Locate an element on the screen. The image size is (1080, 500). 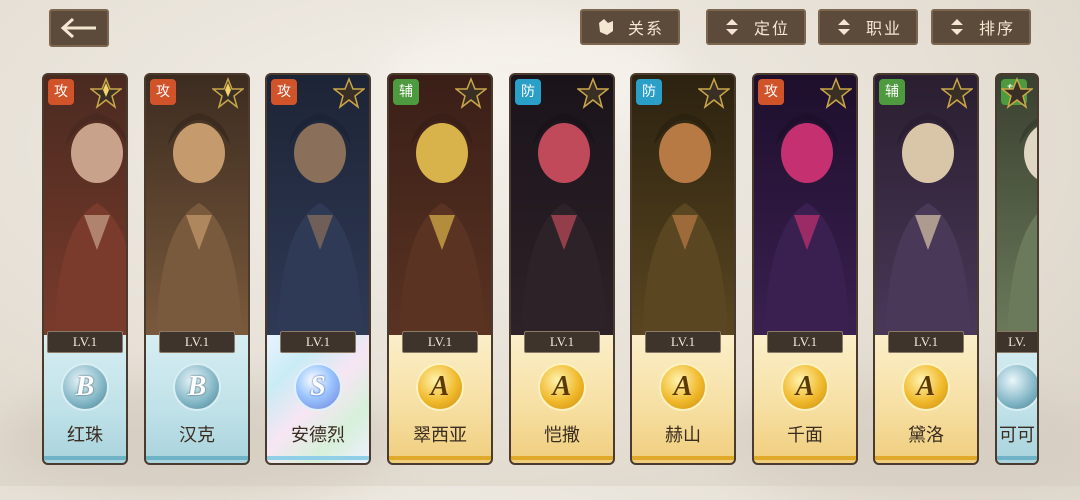
character-name: 红珠 is located at coordinates (85, 435).